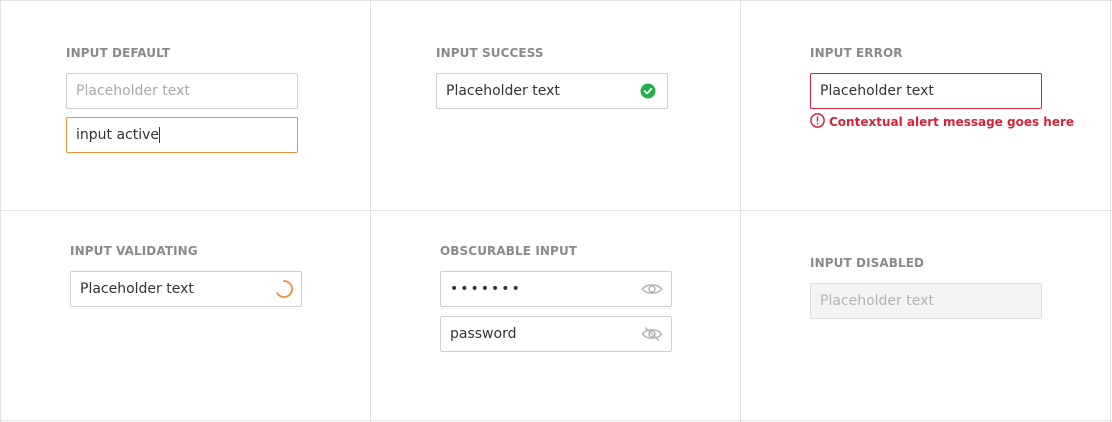  What do you see at coordinates (652, 334) in the screenshot?
I see `eye-off-icon` at bounding box center [652, 334].